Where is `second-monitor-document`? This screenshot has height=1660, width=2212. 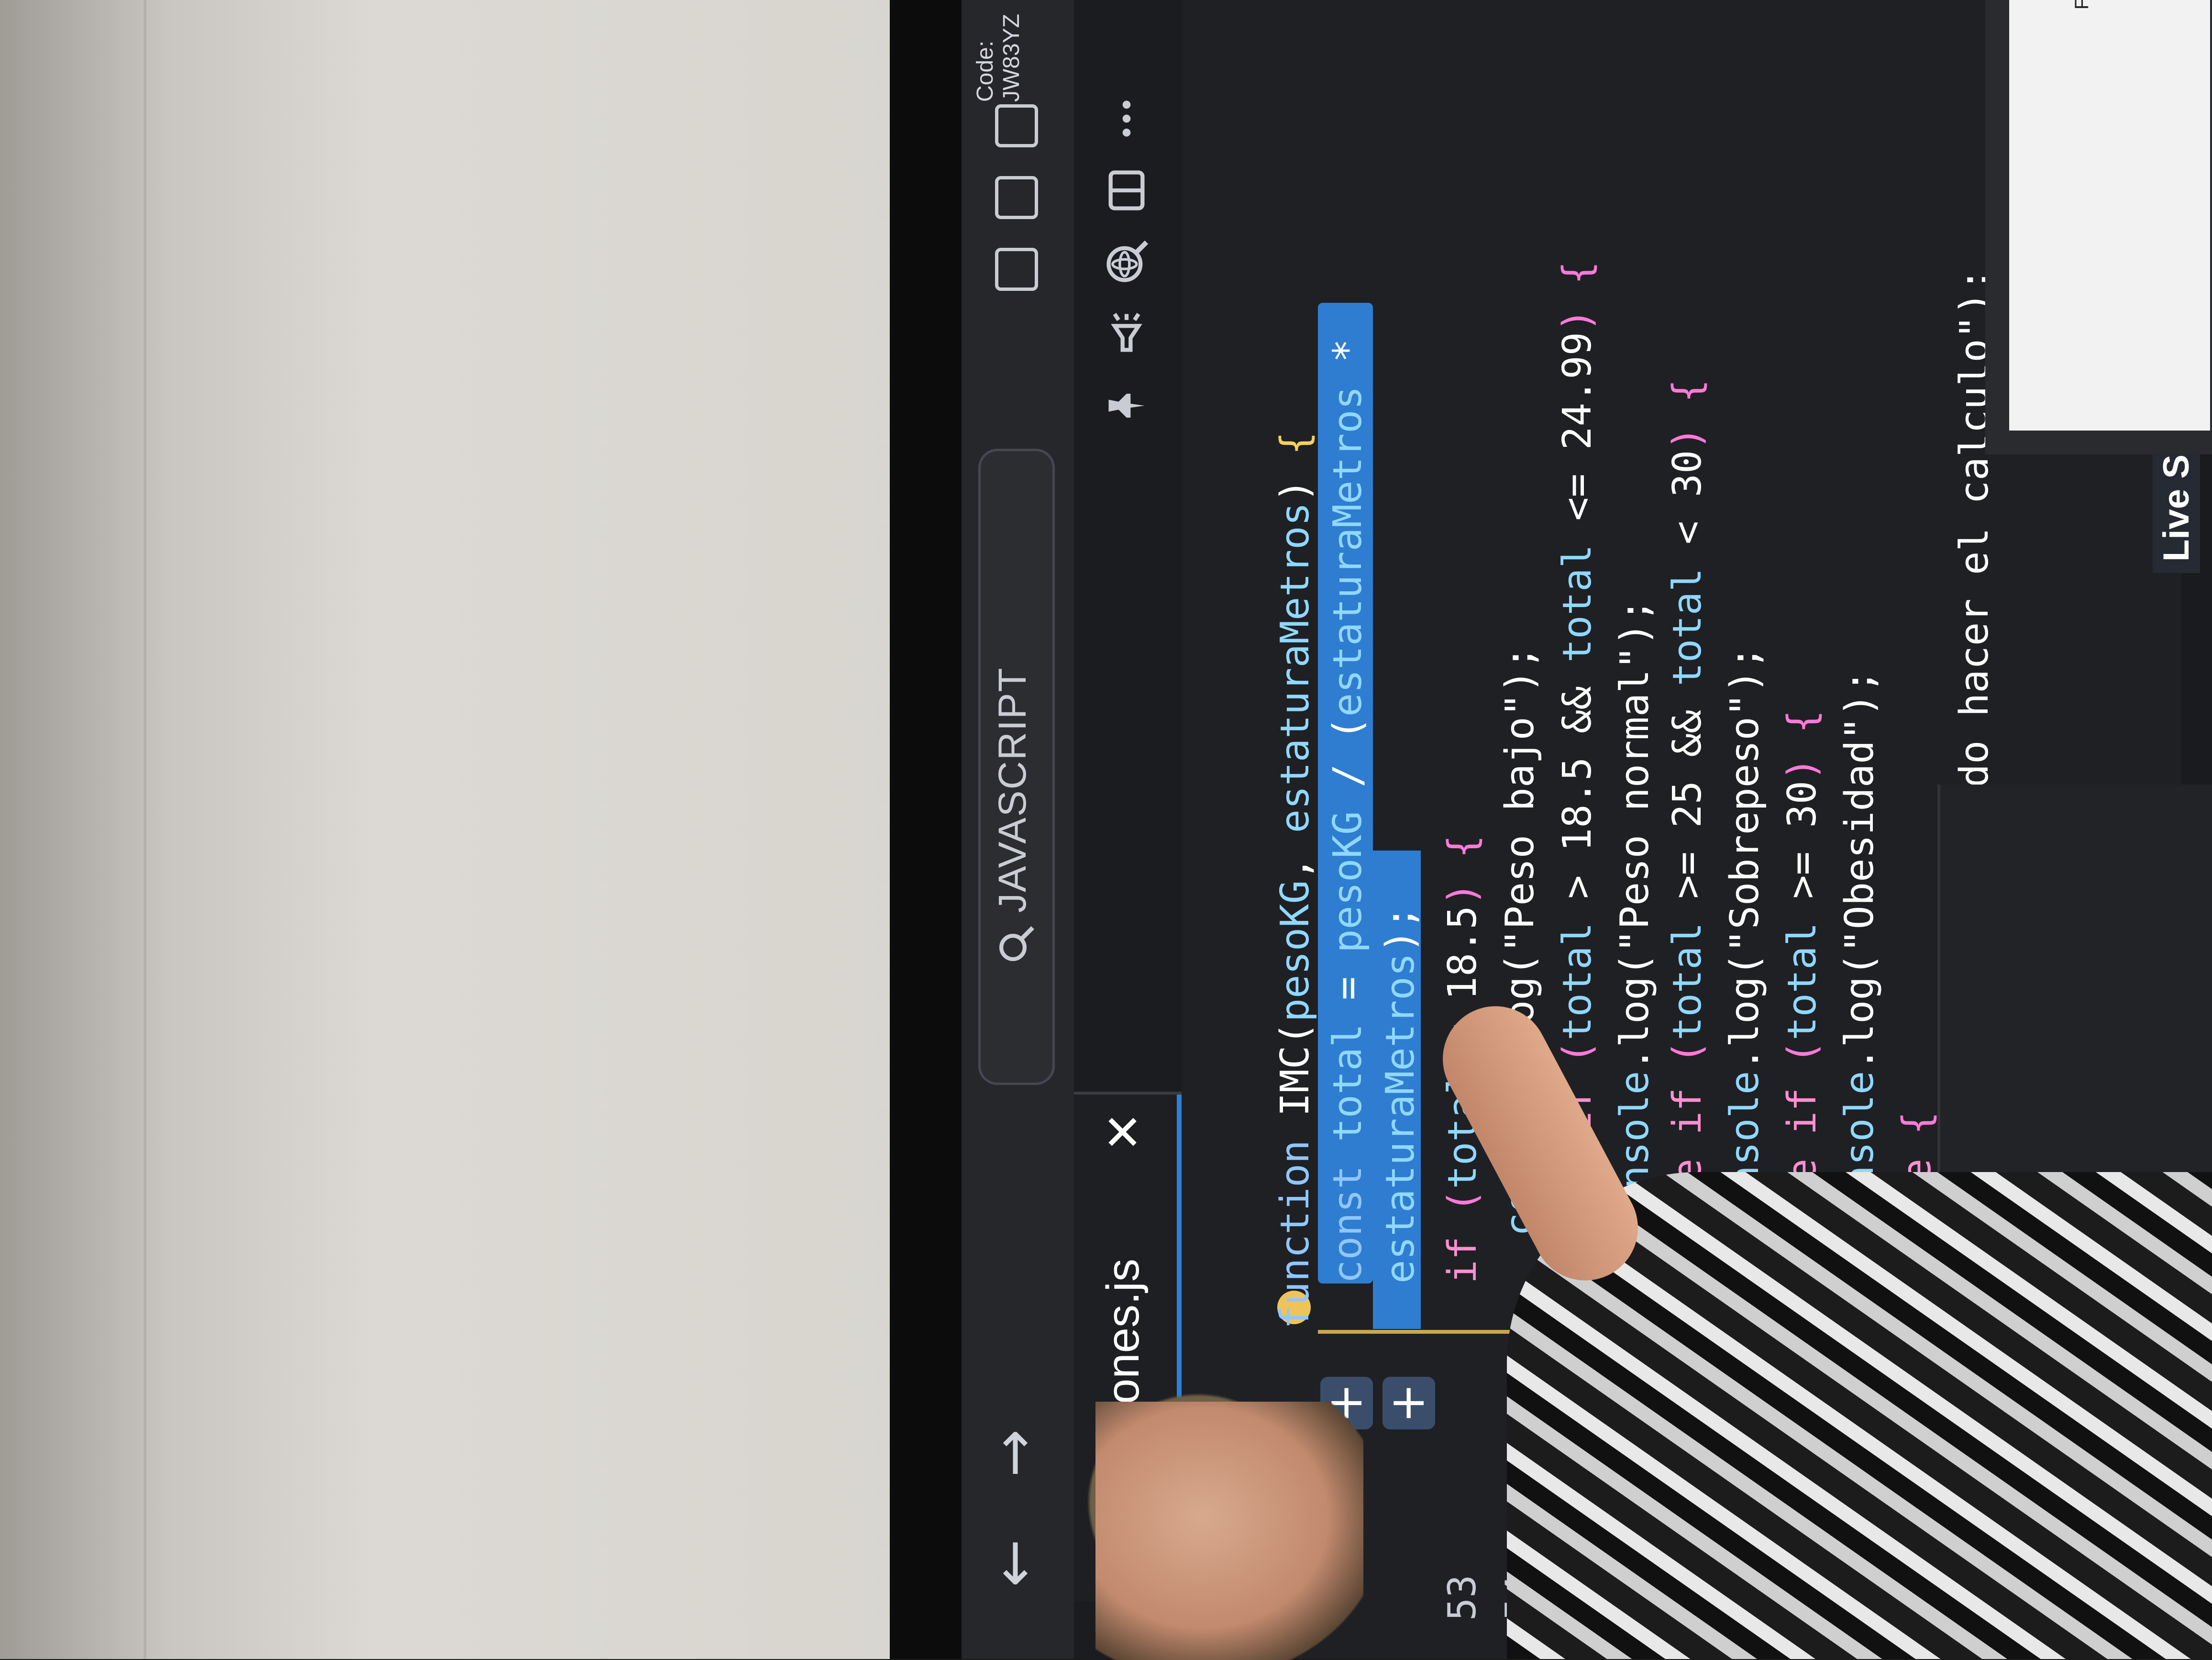 second-monitor-document is located at coordinates (2109, 215).